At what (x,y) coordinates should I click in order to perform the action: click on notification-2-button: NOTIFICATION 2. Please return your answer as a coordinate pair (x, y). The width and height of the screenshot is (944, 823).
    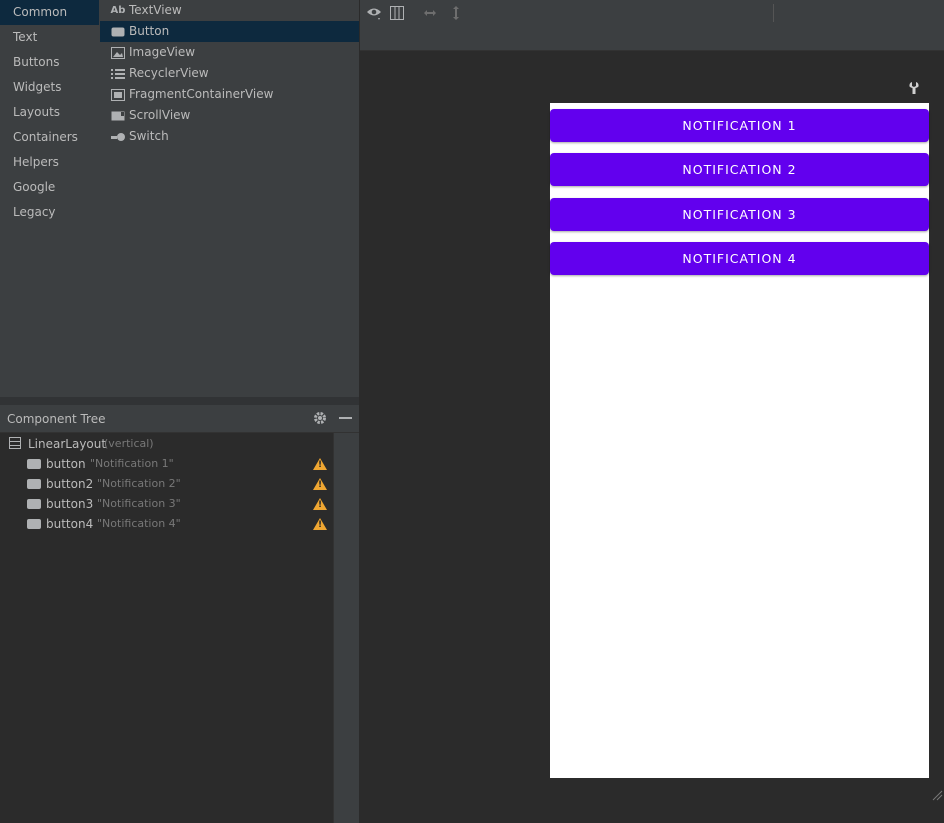
    Looking at the image, I should click on (739, 169).